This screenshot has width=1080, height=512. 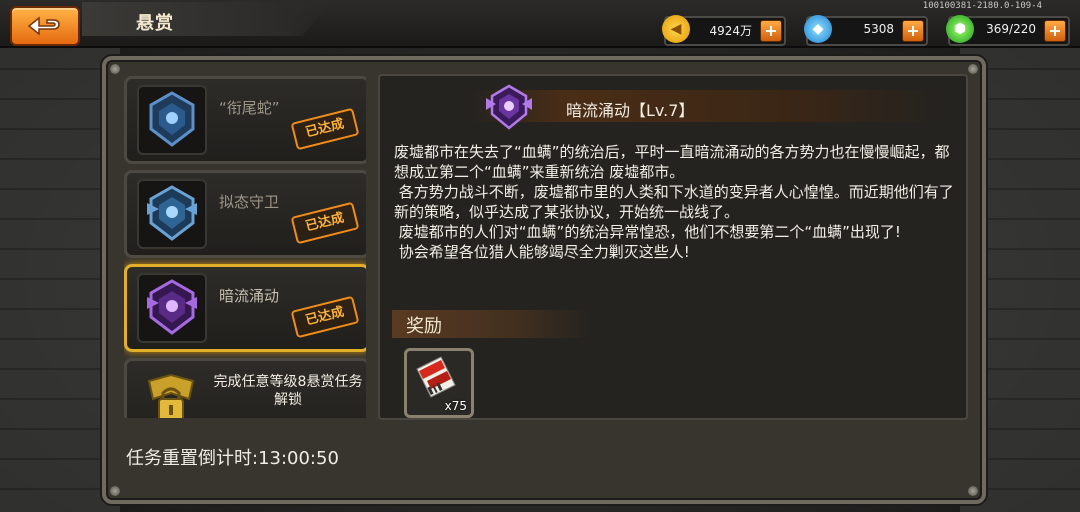 I want to click on energy-resource: ⬢ 369/220 +, so click(x=1008, y=30).